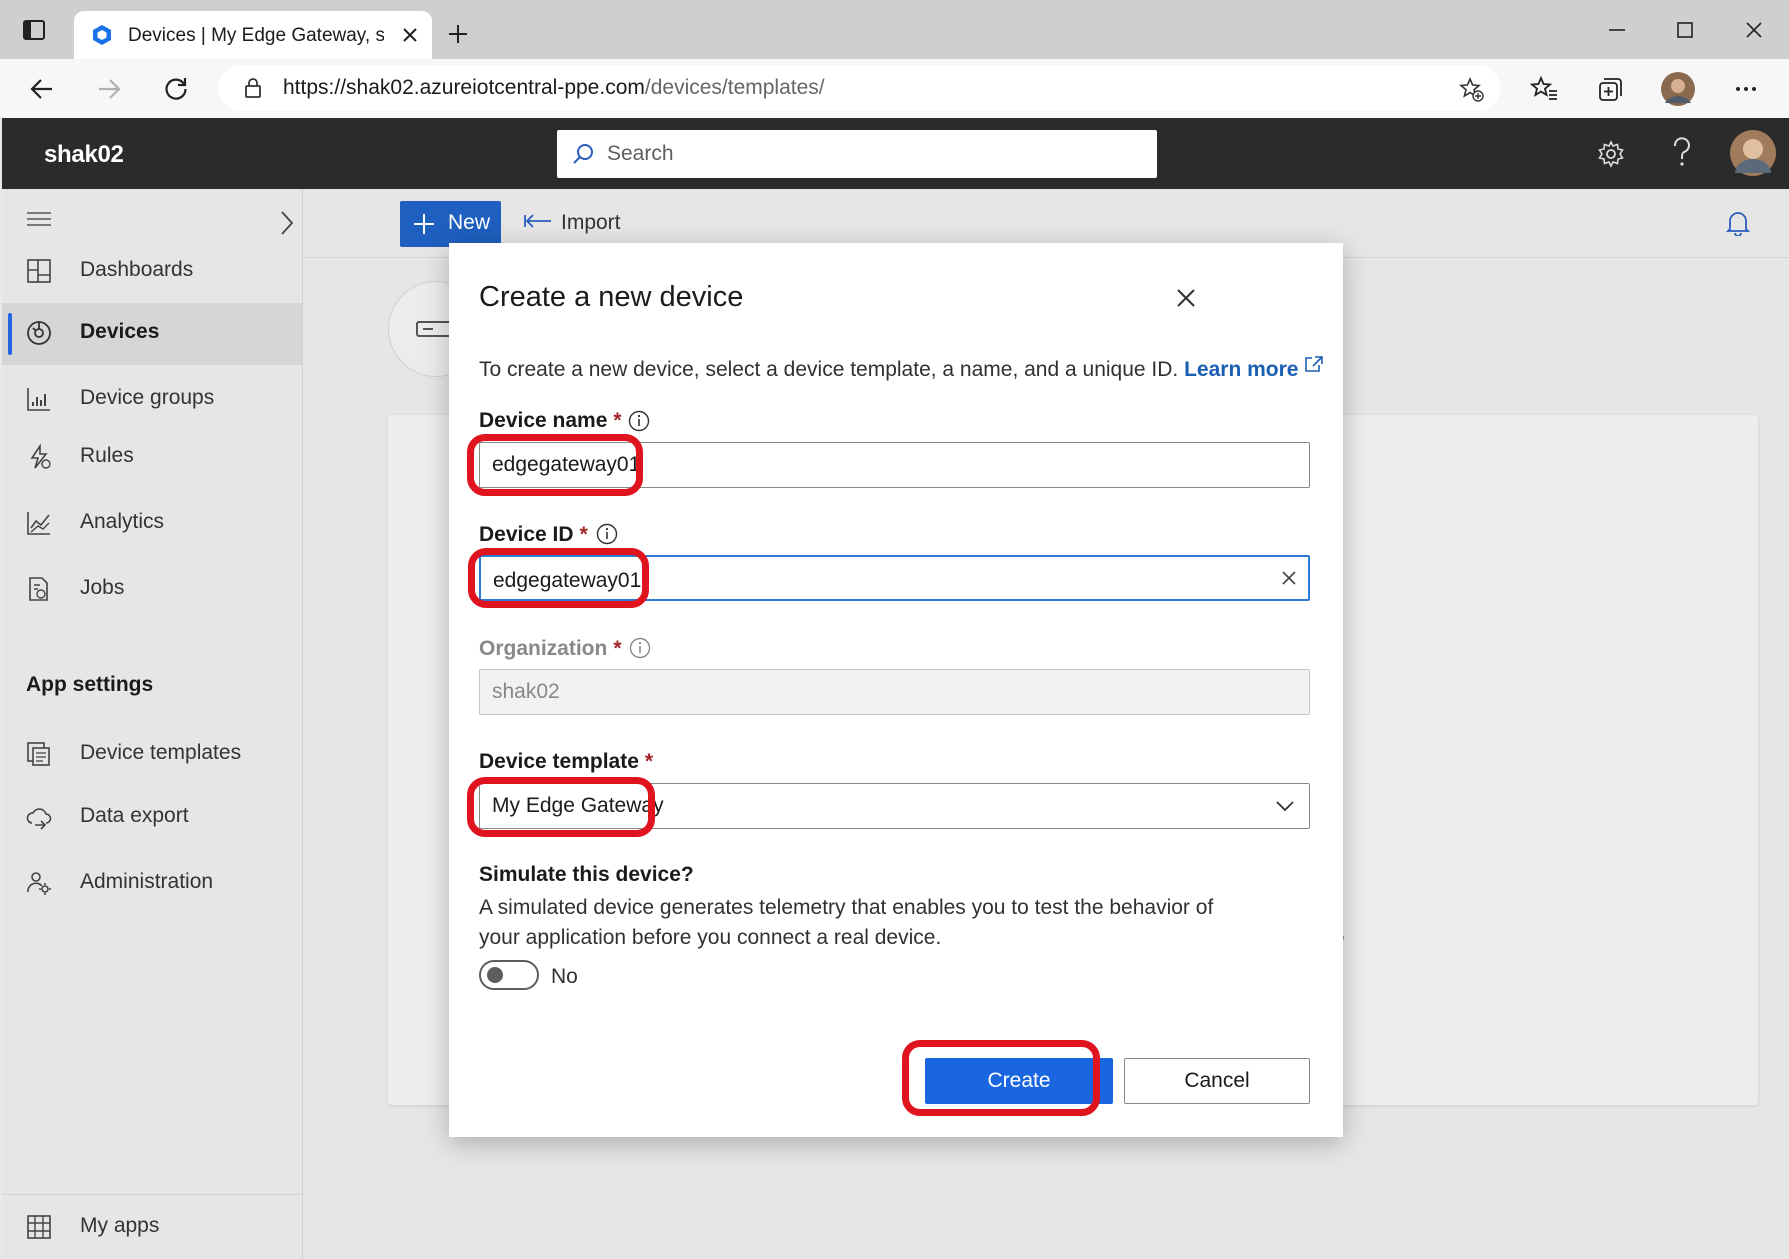 The width and height of the screenshot is (1789, 1259). I want to click on chevron-down-icon, so click(1285, 806).